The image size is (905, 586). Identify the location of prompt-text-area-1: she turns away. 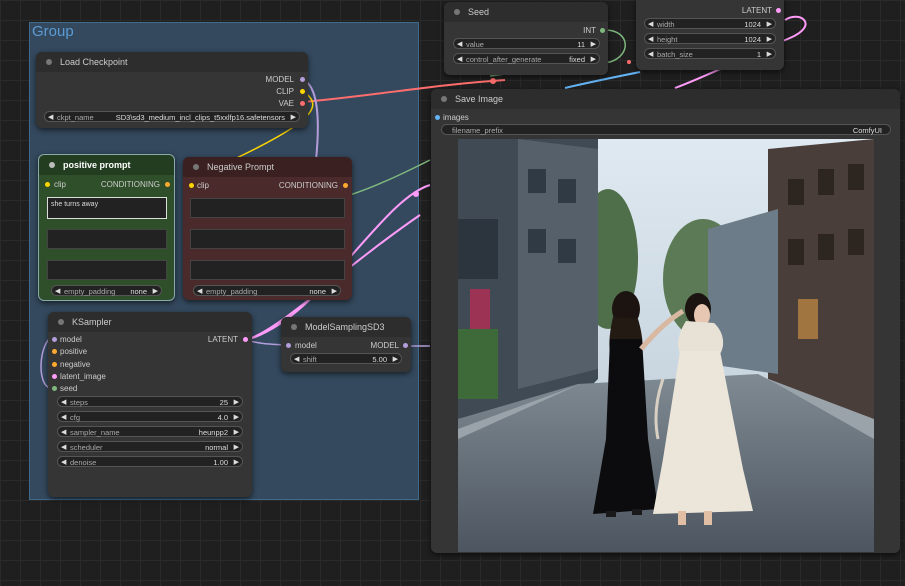
(107, 208).